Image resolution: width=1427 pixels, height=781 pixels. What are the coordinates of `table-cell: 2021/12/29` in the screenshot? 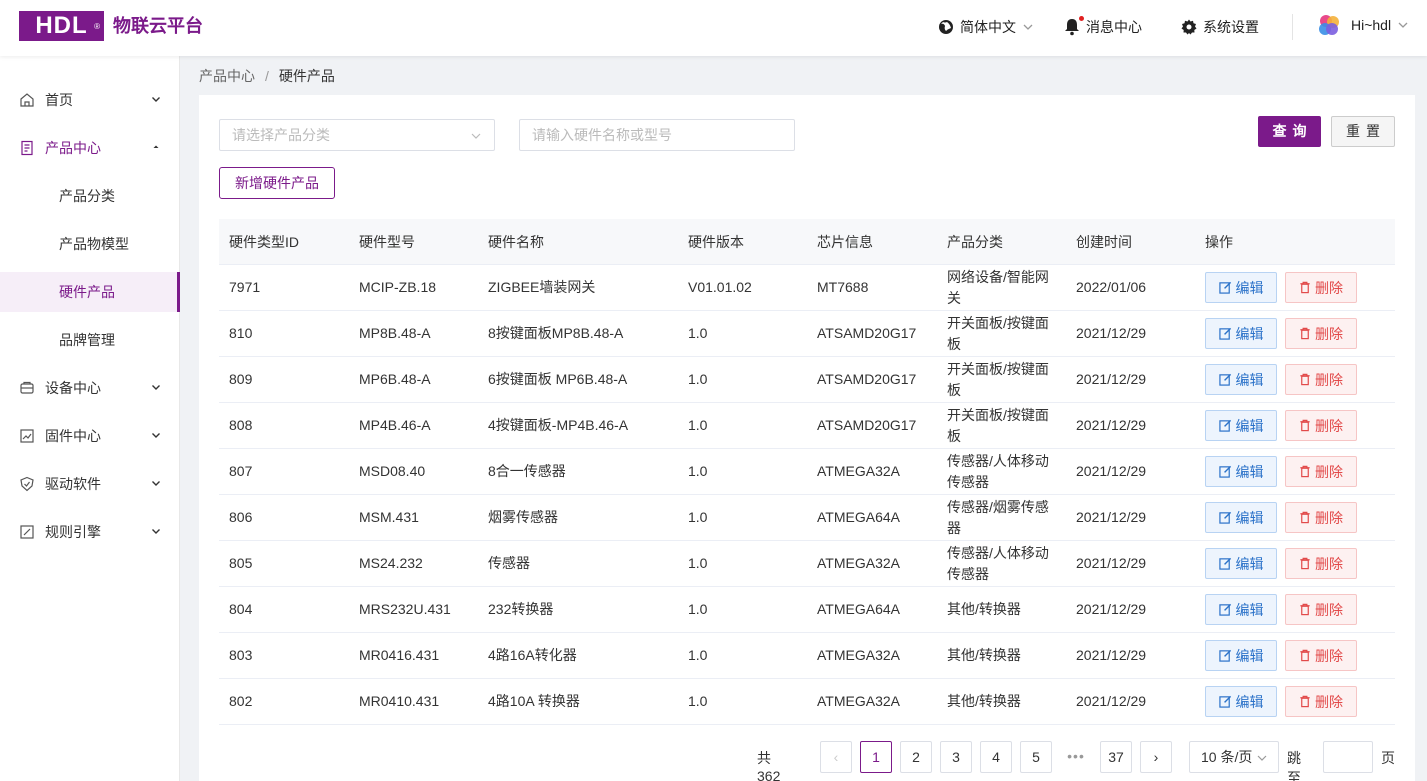 It's located at (1111, 379).